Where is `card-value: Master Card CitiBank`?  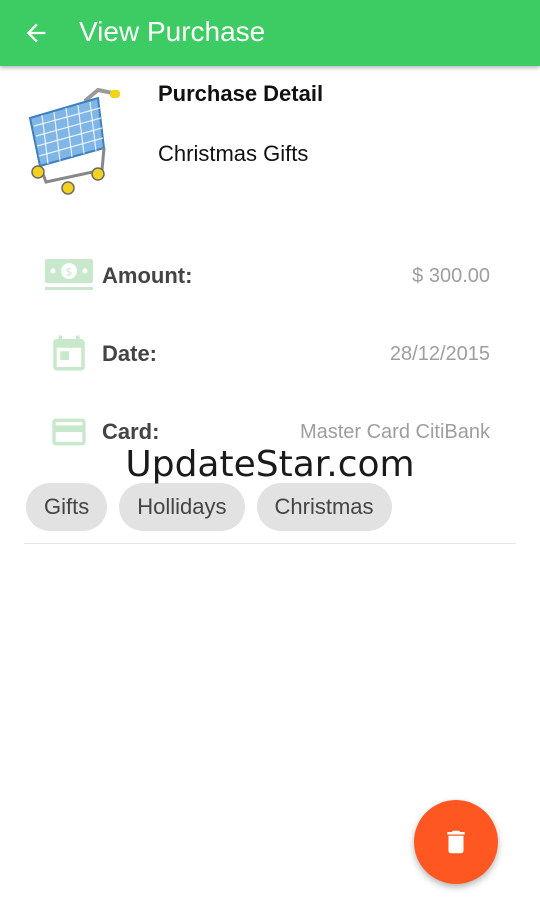
card-value: Master Card CitiBank is located at coordinates (394, 432).